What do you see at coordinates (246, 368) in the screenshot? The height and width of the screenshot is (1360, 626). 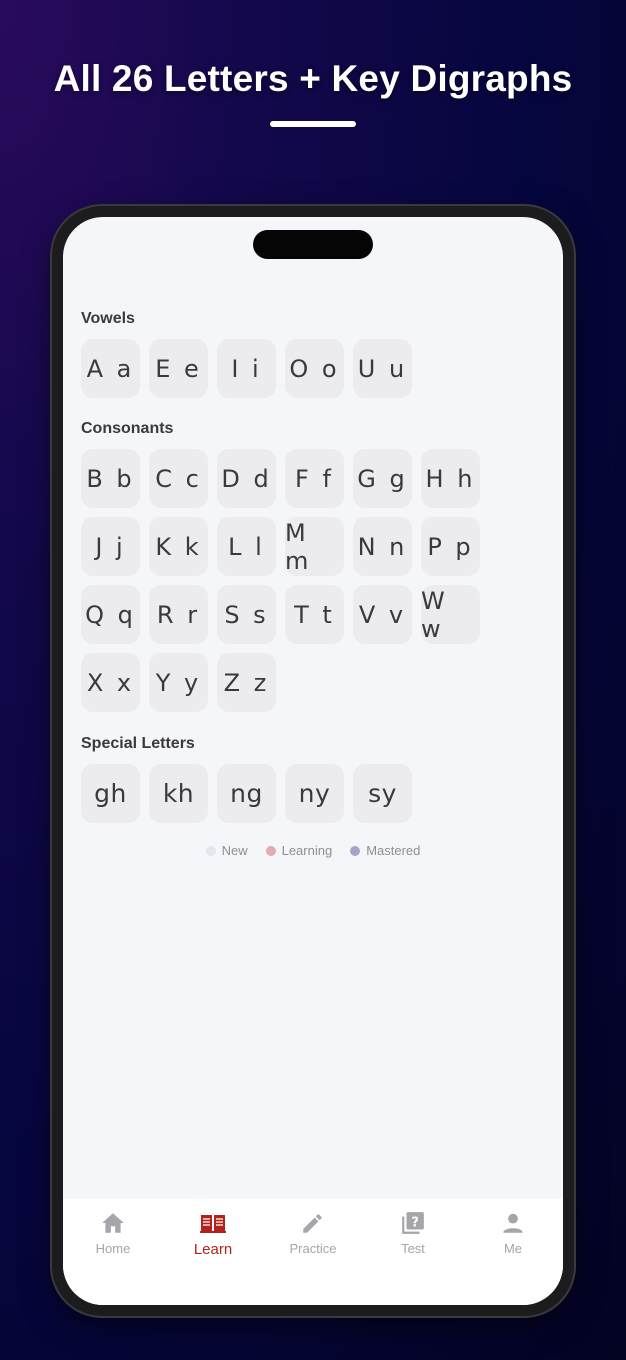 I see `letter-tile: I i` at bounding box center [246, 368].